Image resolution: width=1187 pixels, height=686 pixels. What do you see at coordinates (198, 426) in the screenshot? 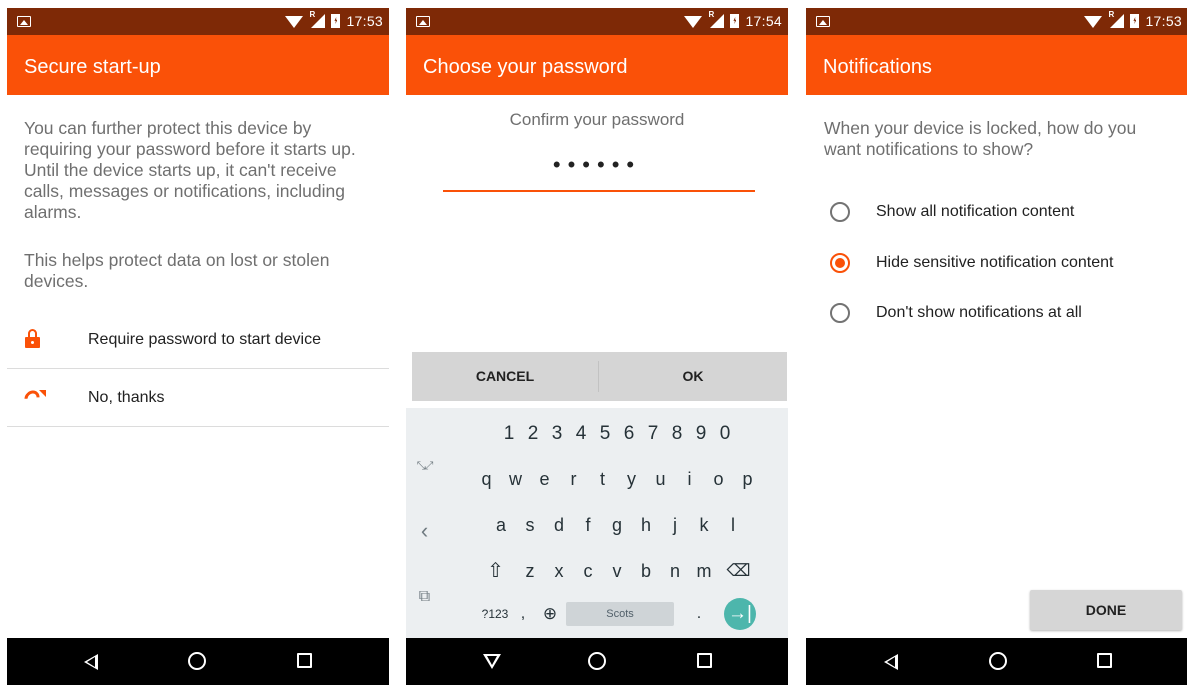
I see `divider` at bounding box center [198, 426].